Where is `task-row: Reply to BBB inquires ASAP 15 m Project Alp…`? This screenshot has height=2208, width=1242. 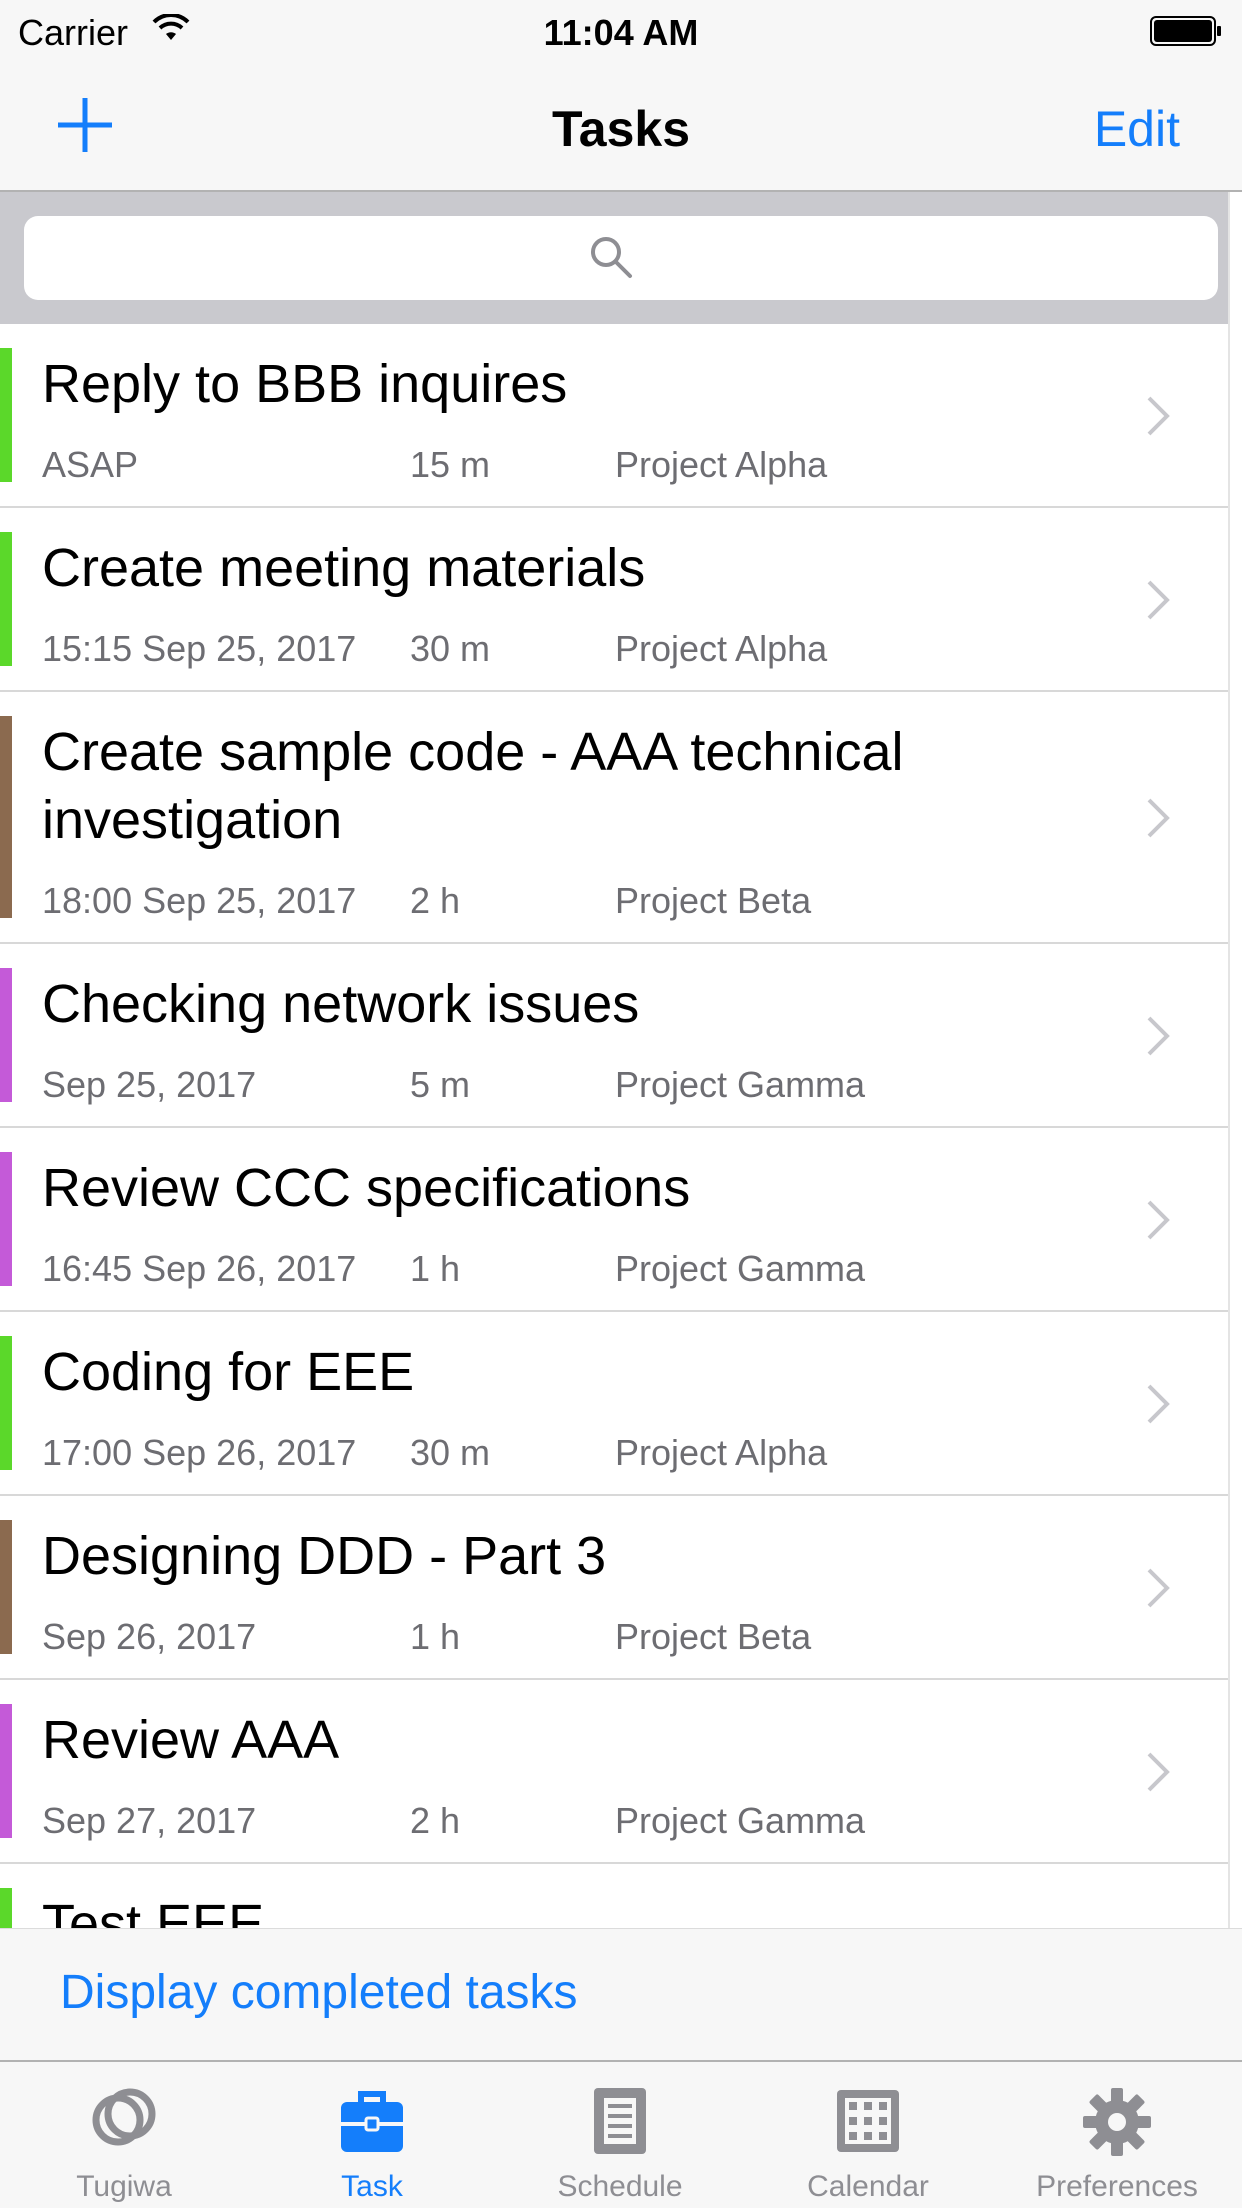
task-row: Reply to BBB inquires ASAP 15 m Project Alp… is located at coordinates (614, 416).